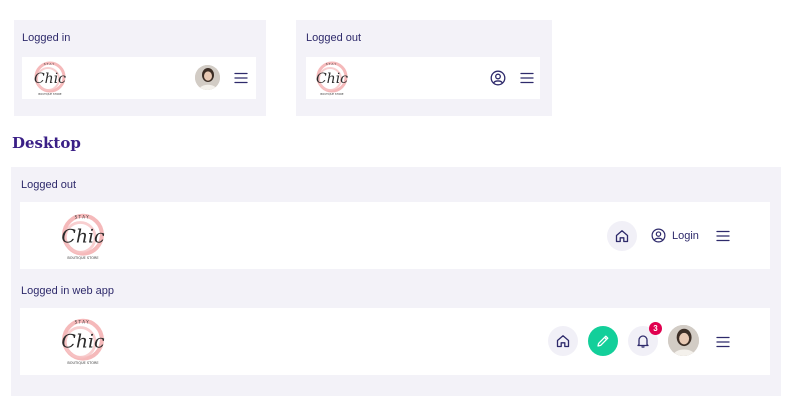  I want to click on login-label: Login, so click(685, 235).